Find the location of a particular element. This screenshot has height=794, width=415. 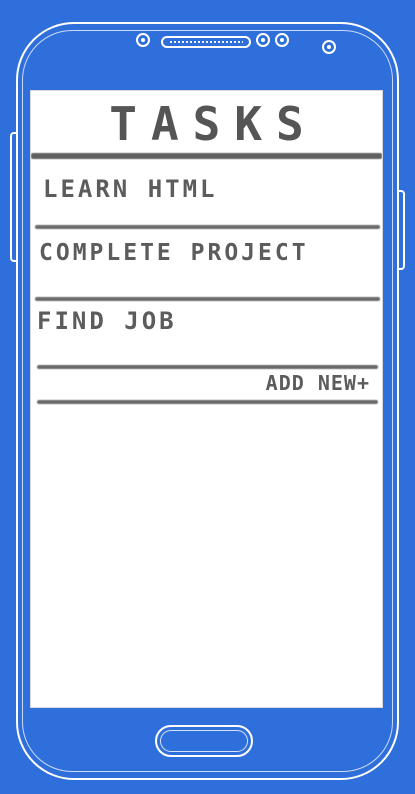

front-camera-icon is located at coordinates (143, 40).